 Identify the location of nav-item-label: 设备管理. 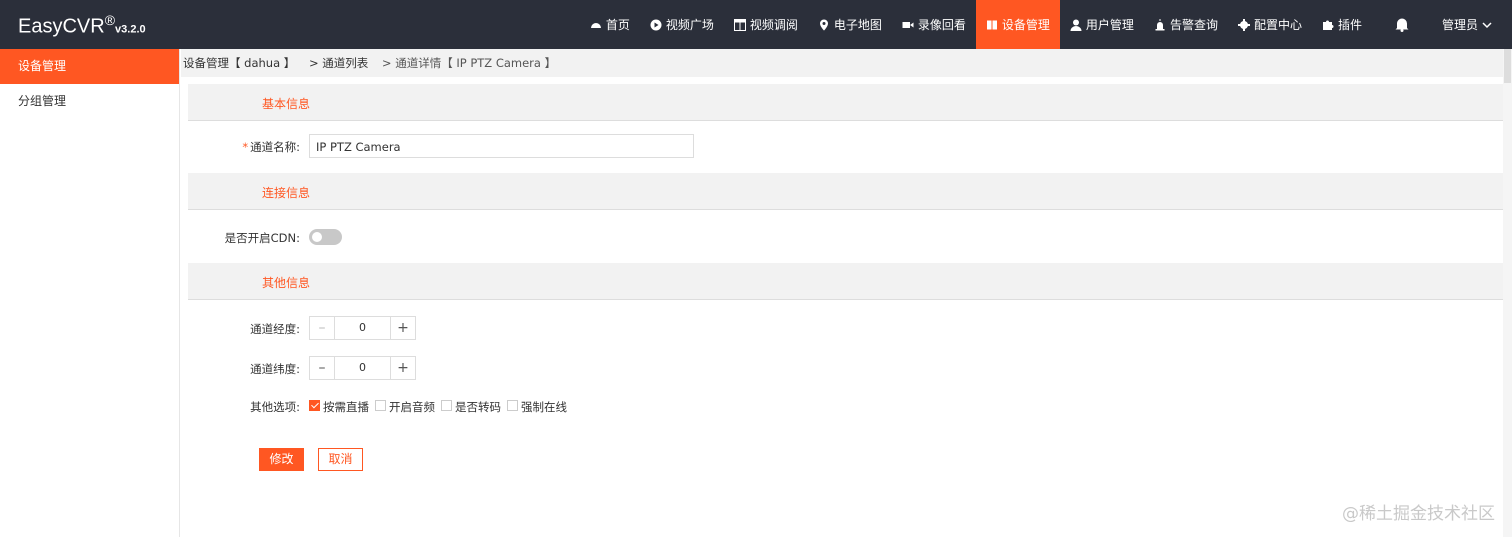
(1025, 25).